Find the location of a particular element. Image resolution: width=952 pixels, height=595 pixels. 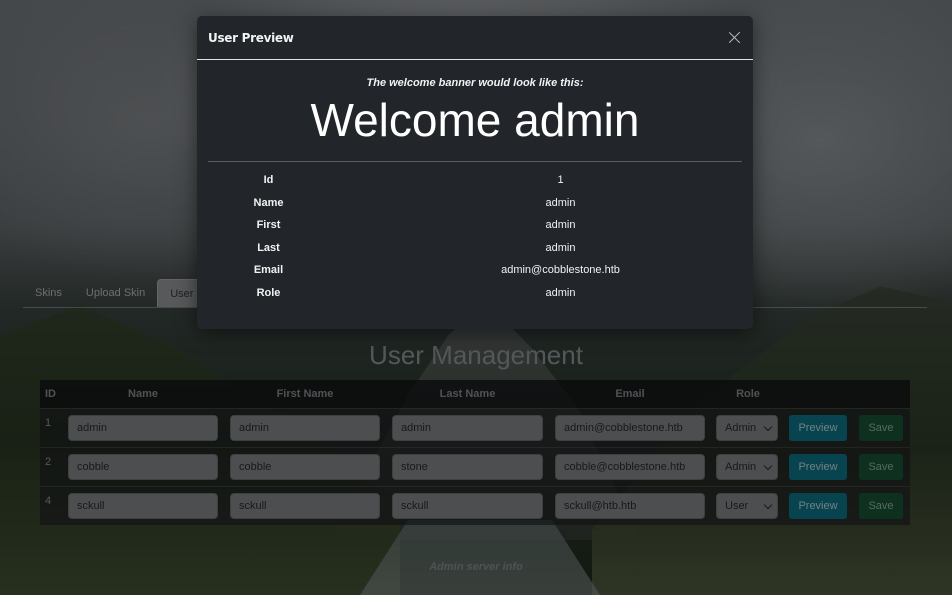

detail-key: First is located at coordinates (268, 225).